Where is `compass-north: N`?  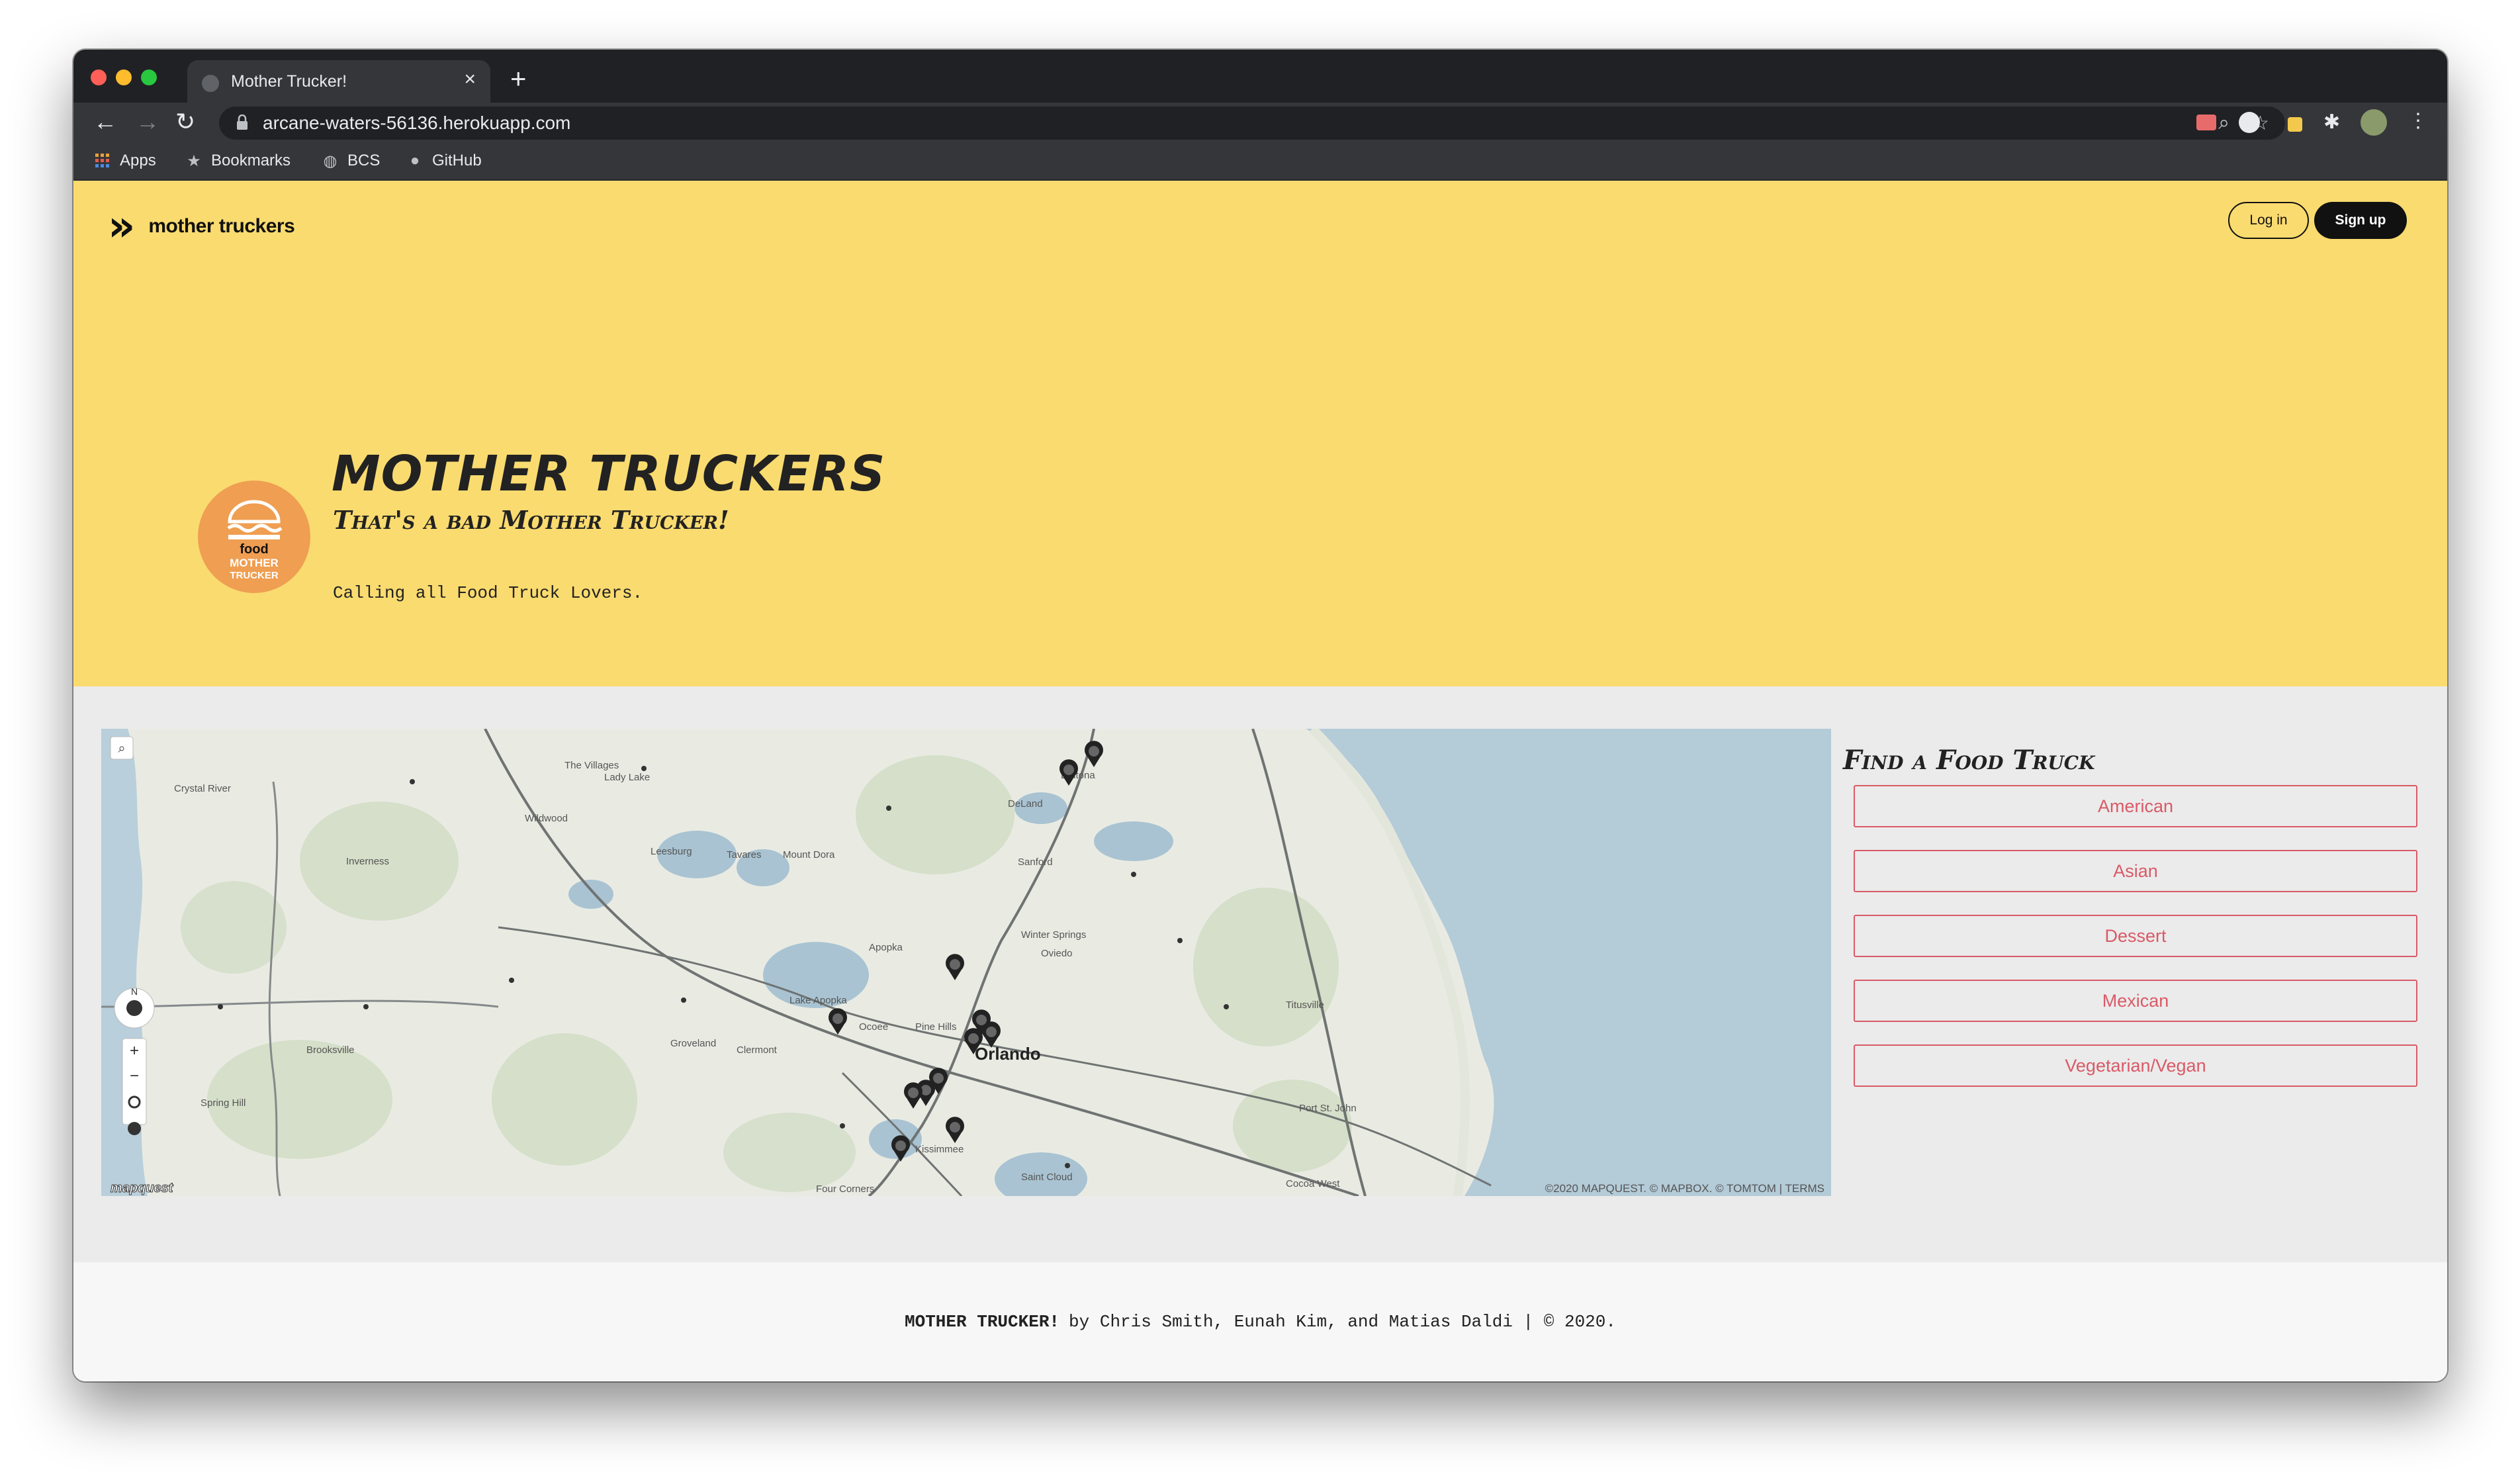 compass-north: N is located at coordinates (134, 991).